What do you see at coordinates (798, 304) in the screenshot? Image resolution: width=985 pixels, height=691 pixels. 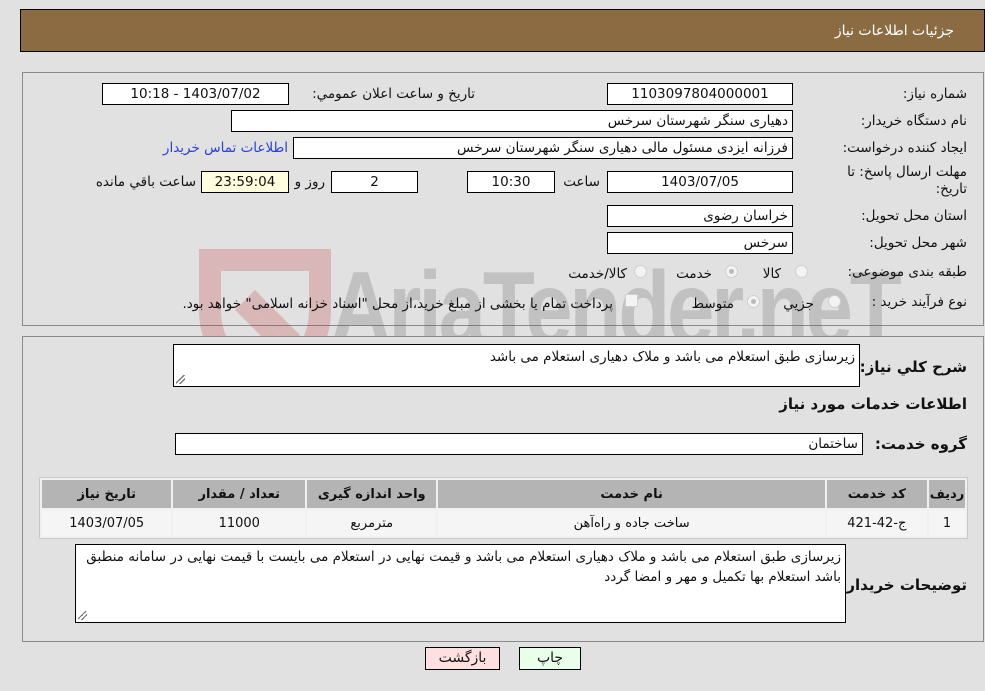 I see `purchase-type-option-minor: جزيي` at bounding box center [798, 304].